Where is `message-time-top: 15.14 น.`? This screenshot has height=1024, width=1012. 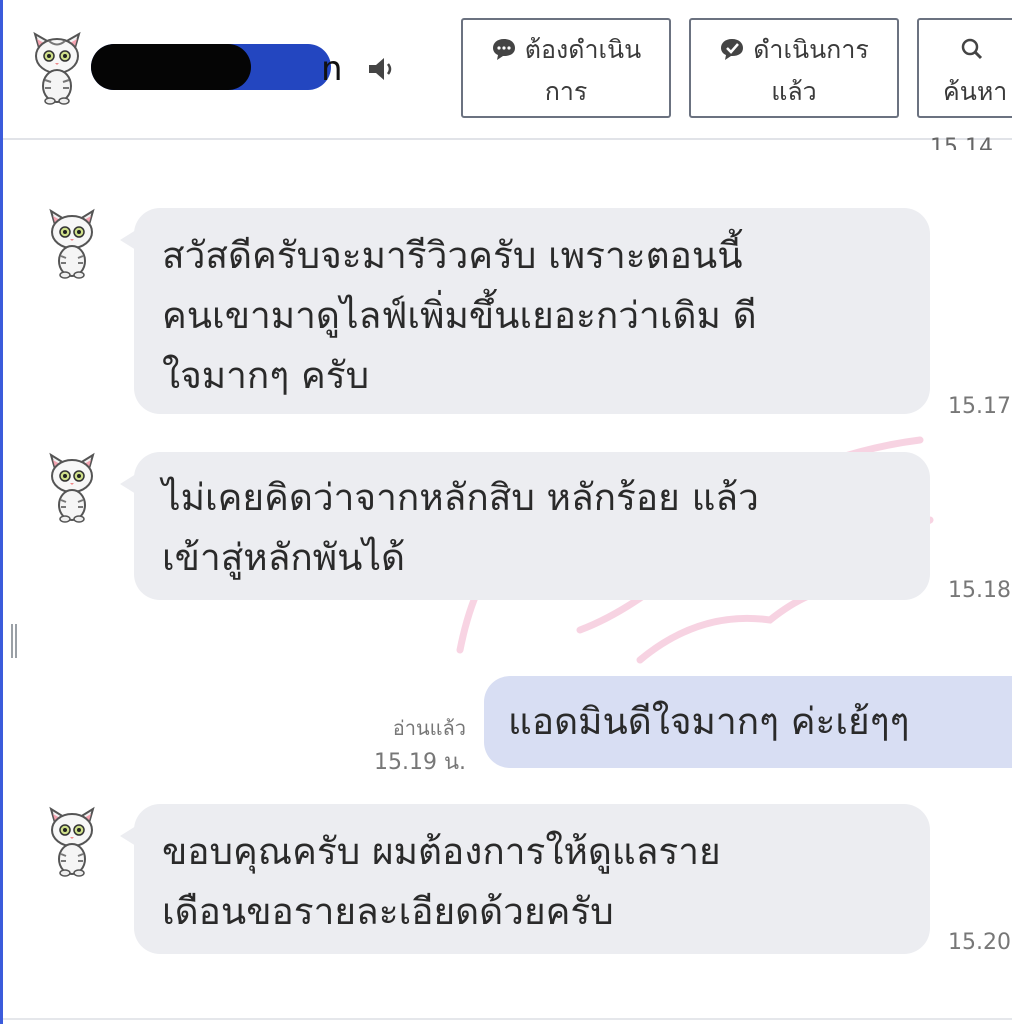 message-time-top: 15.14 น. is located at coordinates (961, 142).